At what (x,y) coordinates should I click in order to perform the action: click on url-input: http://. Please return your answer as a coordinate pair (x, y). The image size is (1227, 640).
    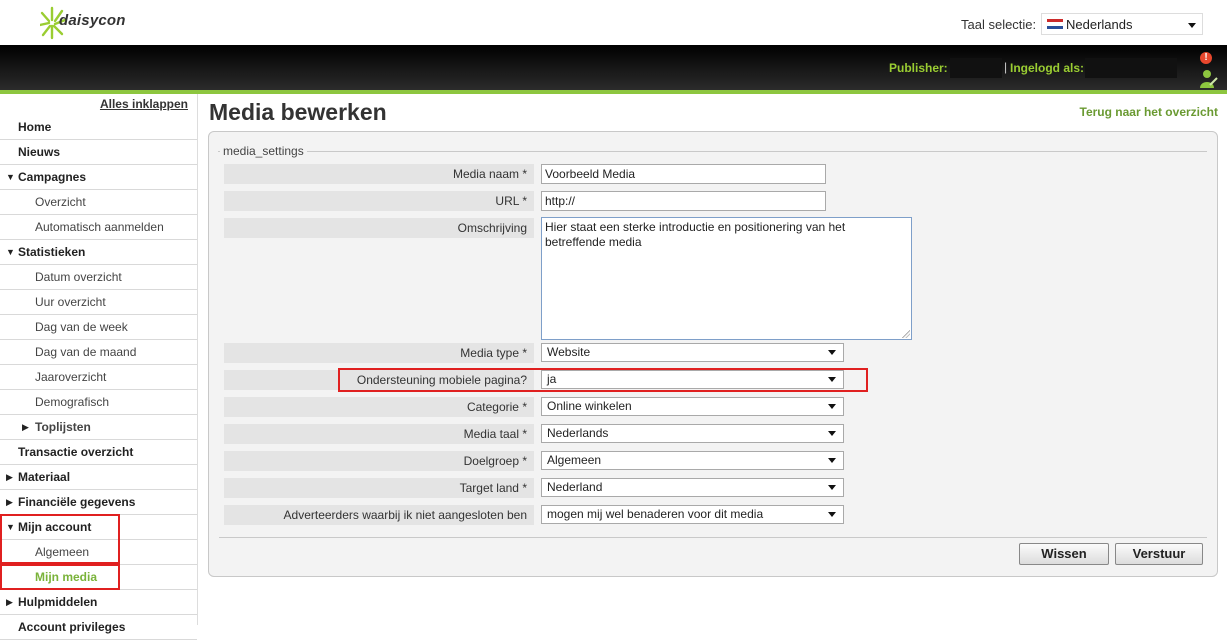
    Looking at the image, I should click on (683, 201).